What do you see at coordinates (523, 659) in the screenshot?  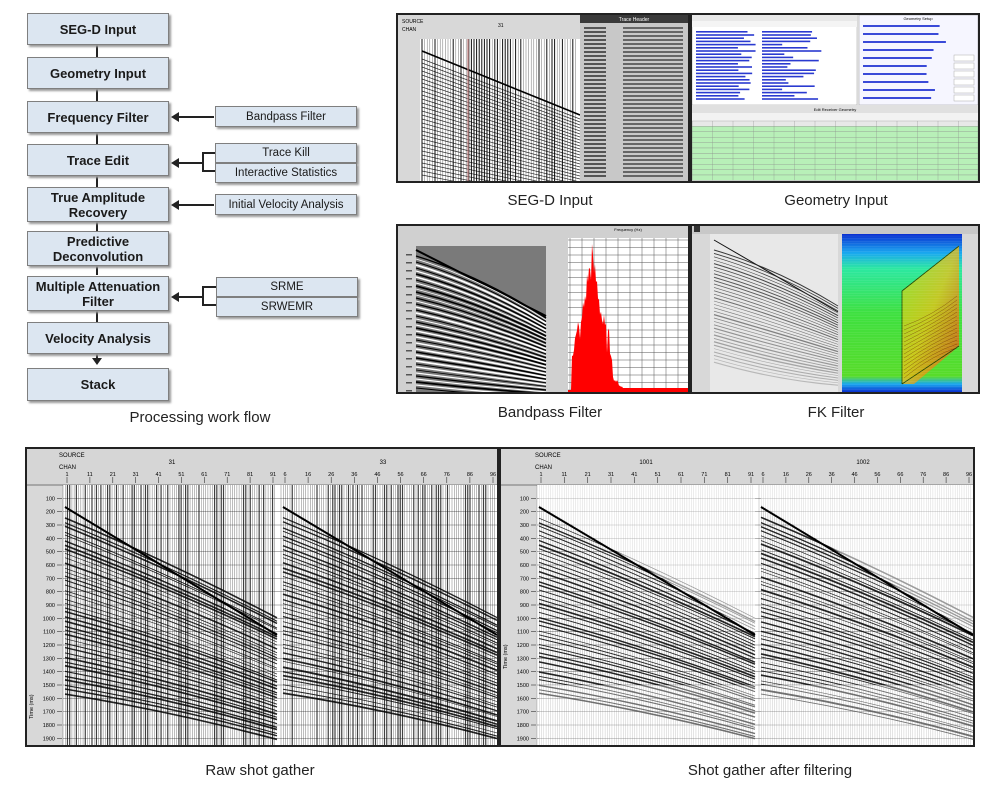 I see `time-tick-label: 1300` at bounding box center [523, 659].